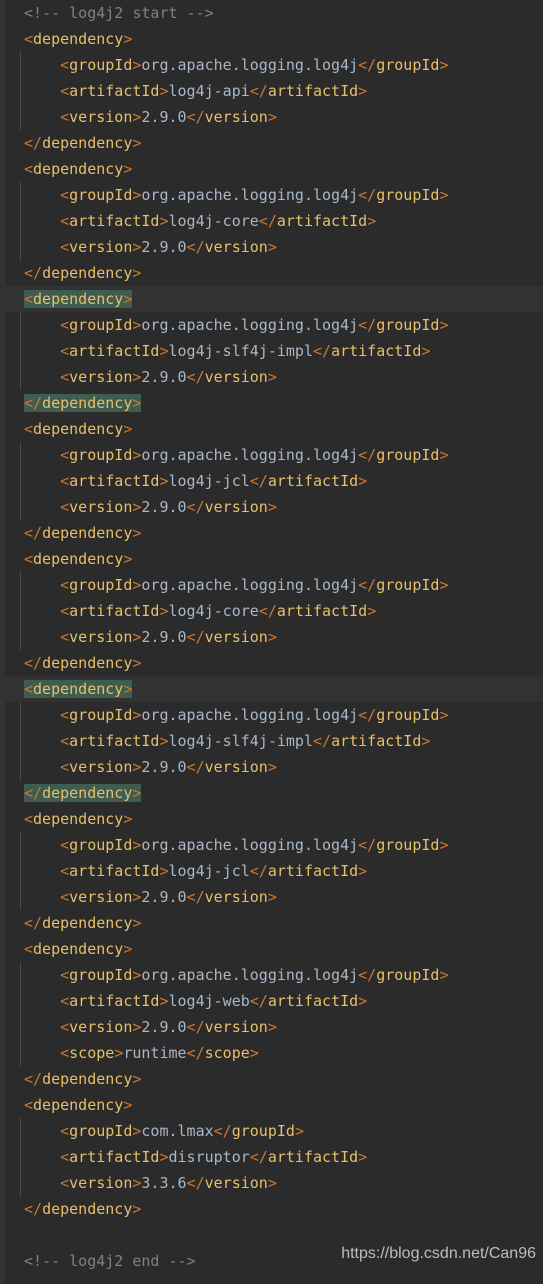 The image size is (543, 1284). Describe the element at coordinates (250, 715) in the screenshot. I see `code-token: org.apache.logging.log4j` at that location.